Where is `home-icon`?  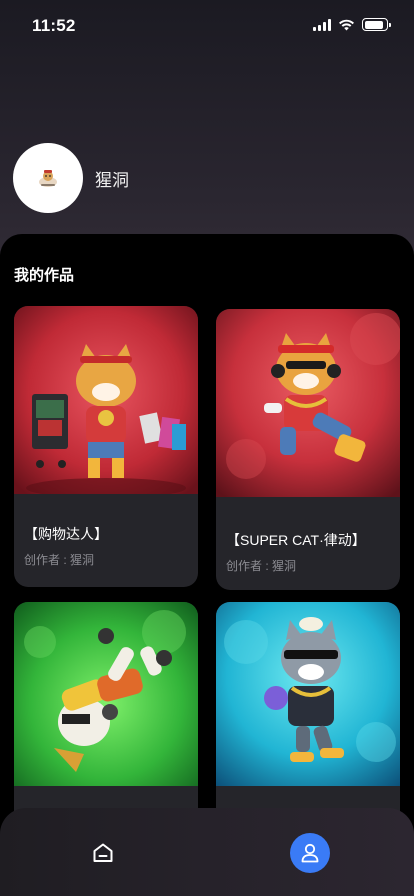 home-icon is located at coordinates (103, 852).